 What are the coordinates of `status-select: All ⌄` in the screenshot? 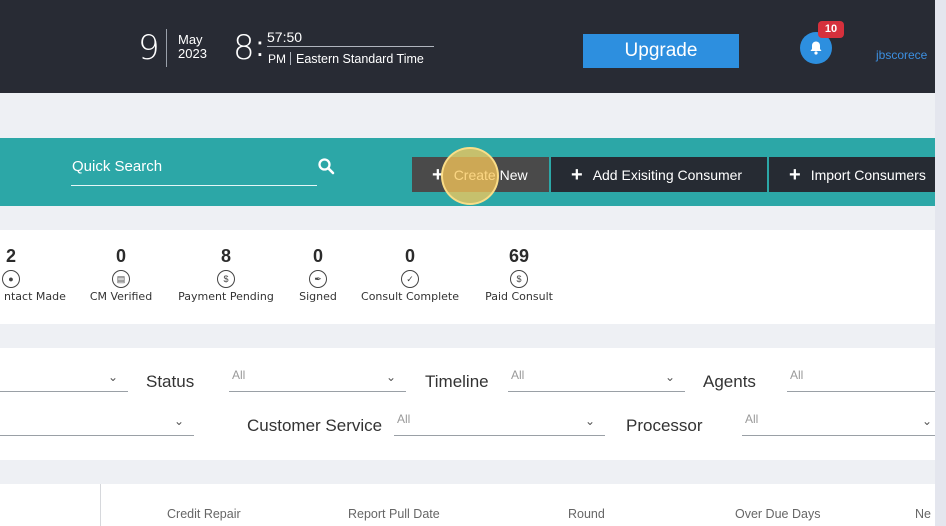 It's located at (317, 380).